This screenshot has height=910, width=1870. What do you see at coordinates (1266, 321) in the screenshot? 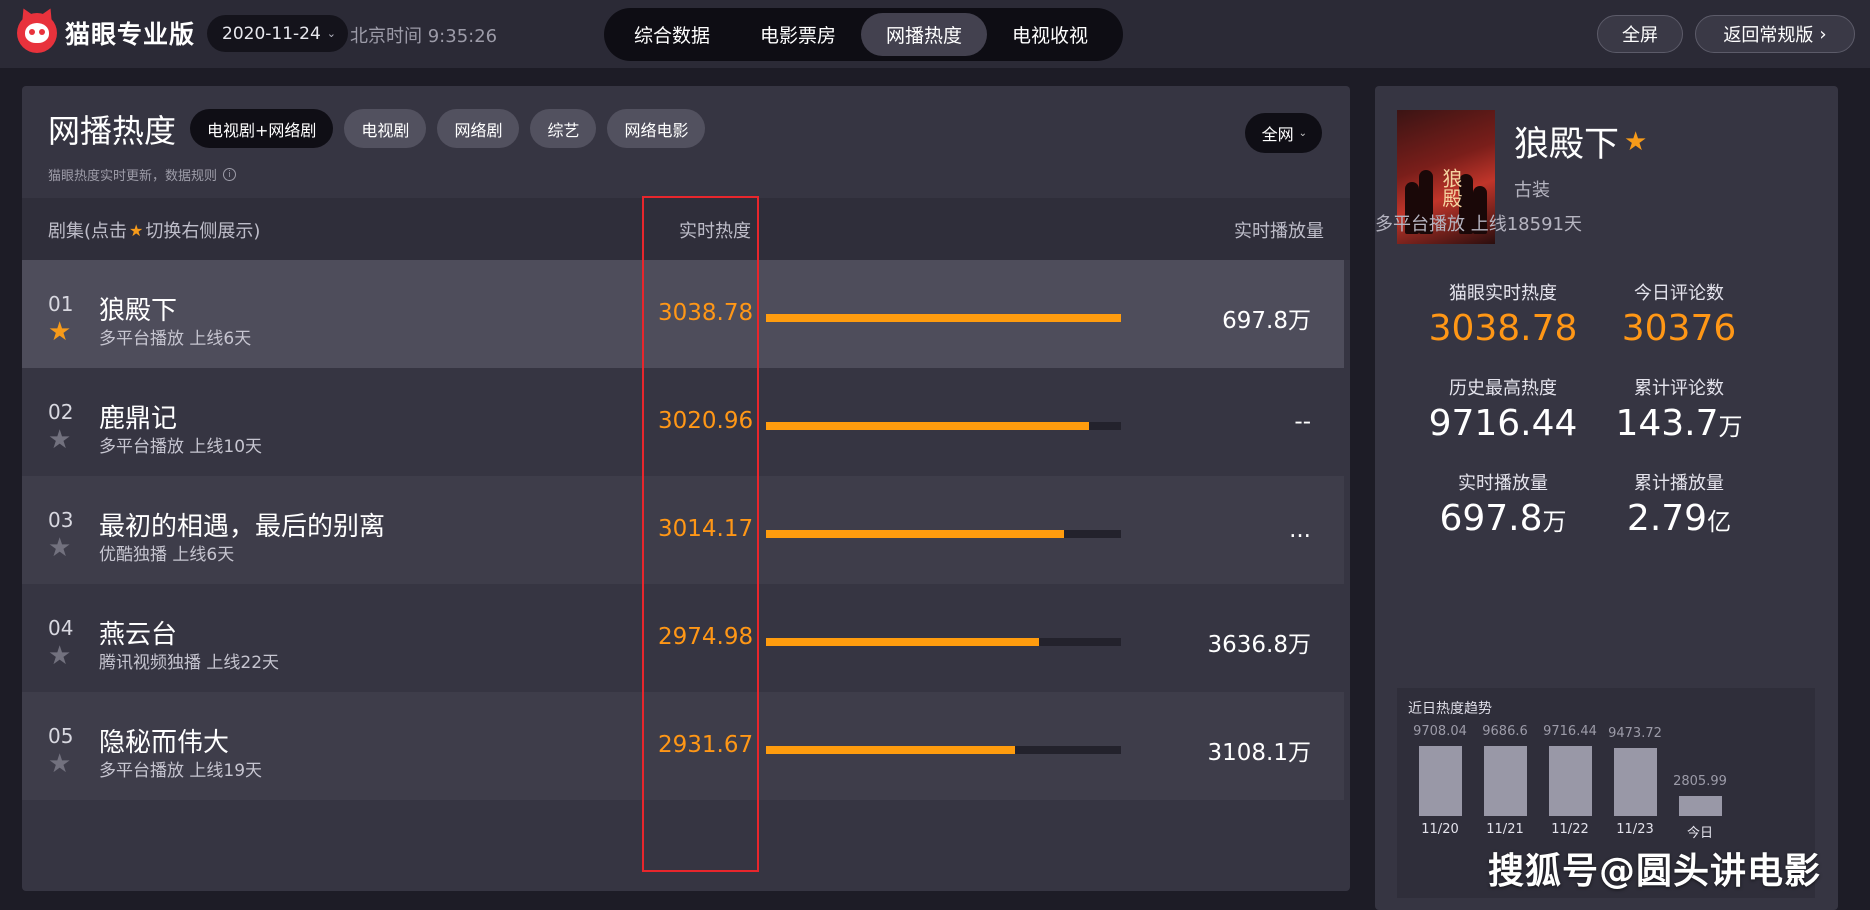
I see `play-count: 697.8万` at bounding box center [1266, 321].